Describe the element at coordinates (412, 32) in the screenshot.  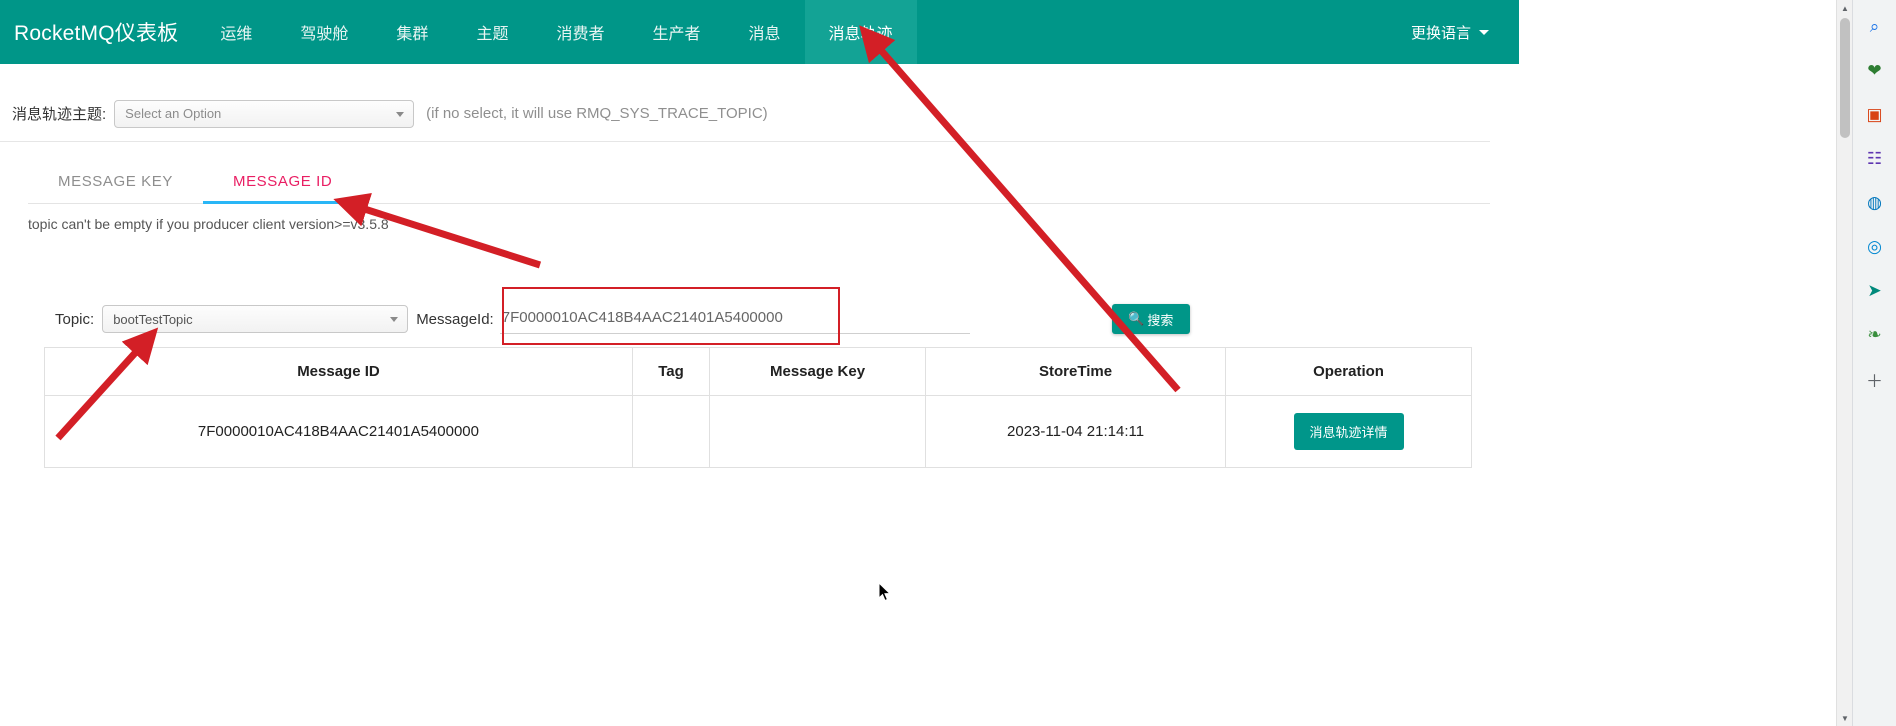
I see `nav-item-2: 集群` at that location.